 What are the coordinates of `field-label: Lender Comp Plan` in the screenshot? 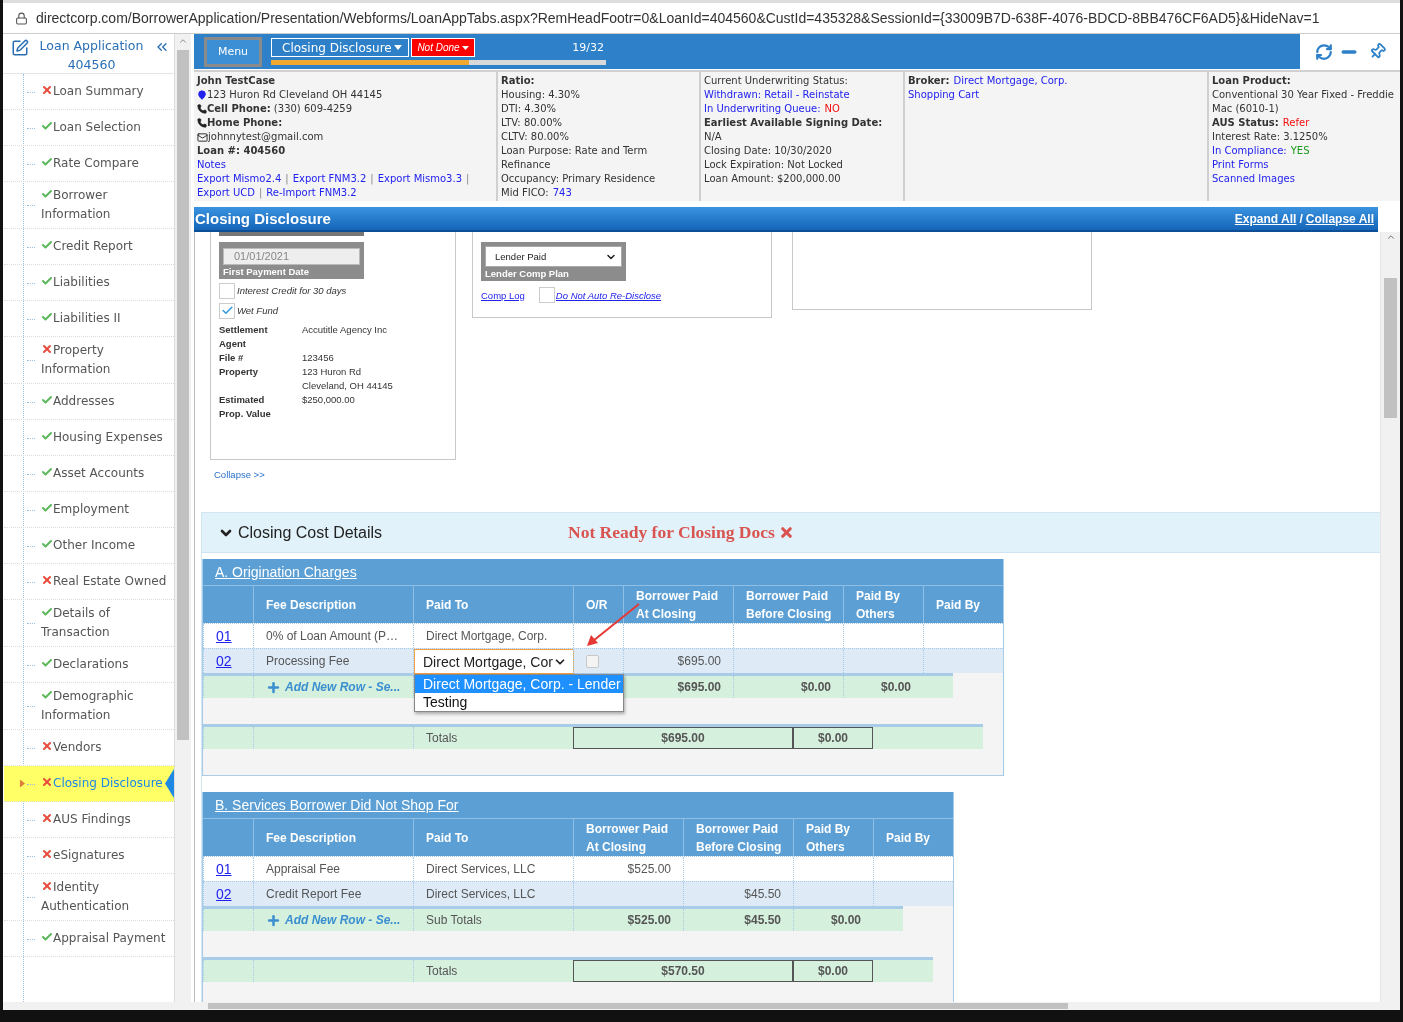 It's located at (527, 273).